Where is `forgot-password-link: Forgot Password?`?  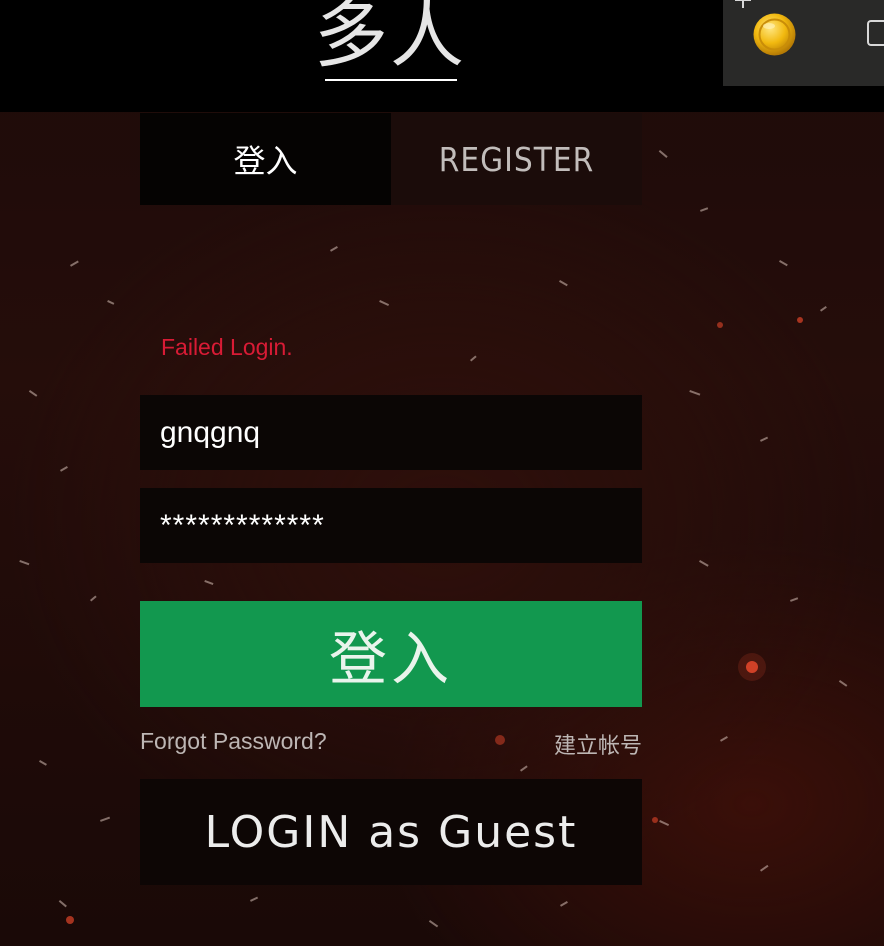
forgot-password-link: Forgot Password? is located at coordinates (233, 741).